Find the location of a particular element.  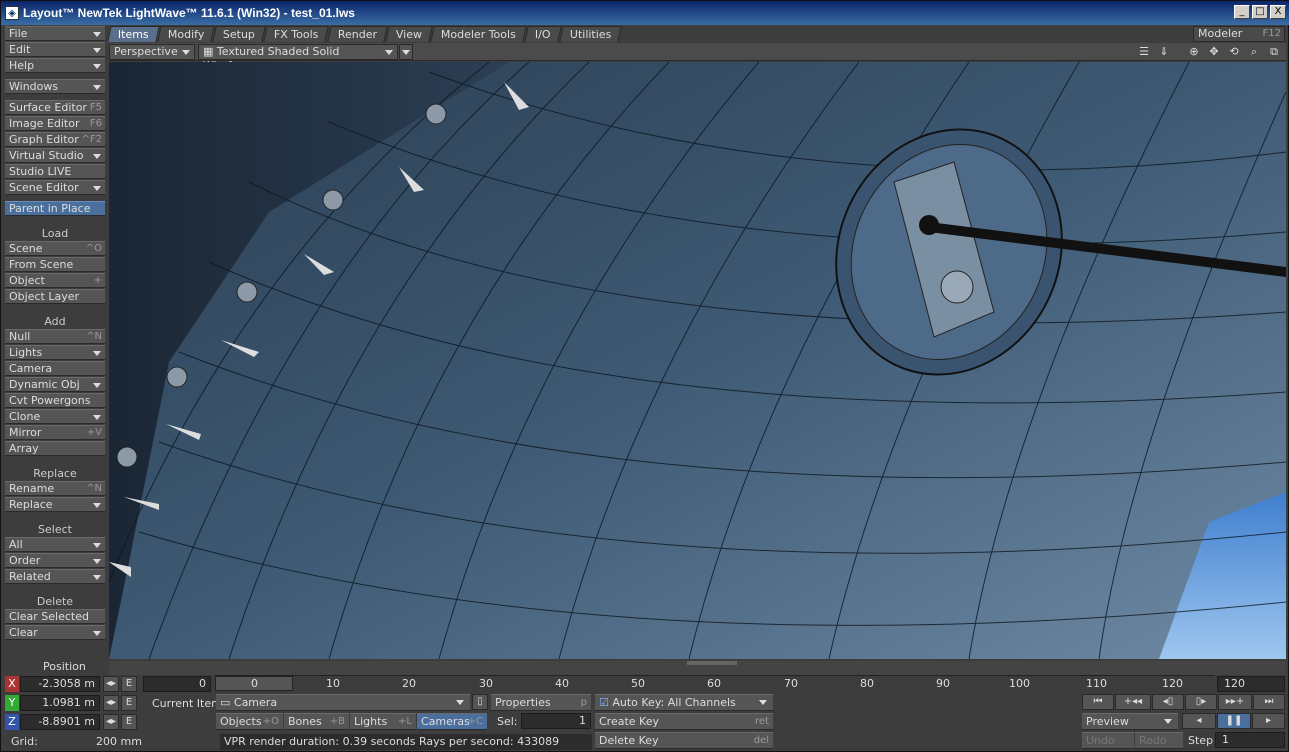

image-editor-button: Image Editor F6 is located at coordinates (55, 123).